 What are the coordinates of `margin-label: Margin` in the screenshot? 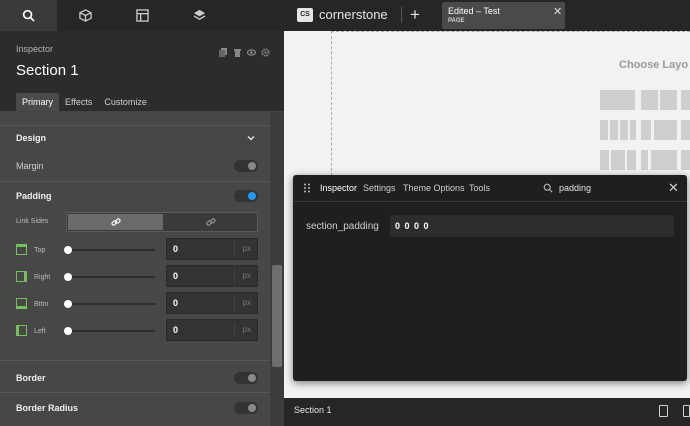 It's located at (30, 166).